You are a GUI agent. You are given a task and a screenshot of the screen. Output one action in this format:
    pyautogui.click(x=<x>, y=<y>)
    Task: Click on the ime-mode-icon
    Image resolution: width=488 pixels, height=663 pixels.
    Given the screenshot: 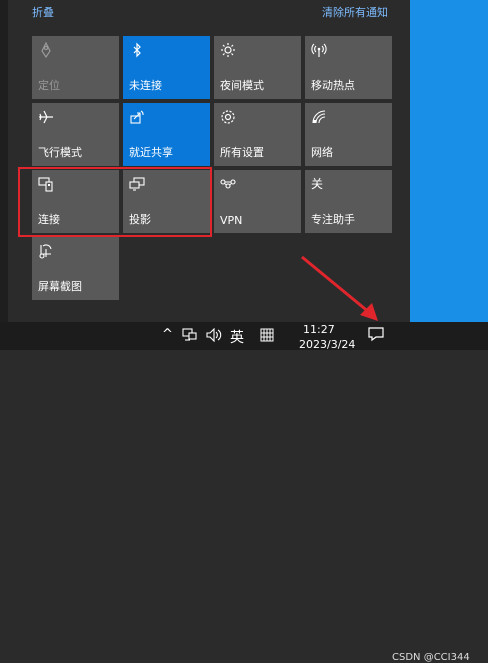 What is the action you would take?
    pyautogui.click(x=267, y=335)
    